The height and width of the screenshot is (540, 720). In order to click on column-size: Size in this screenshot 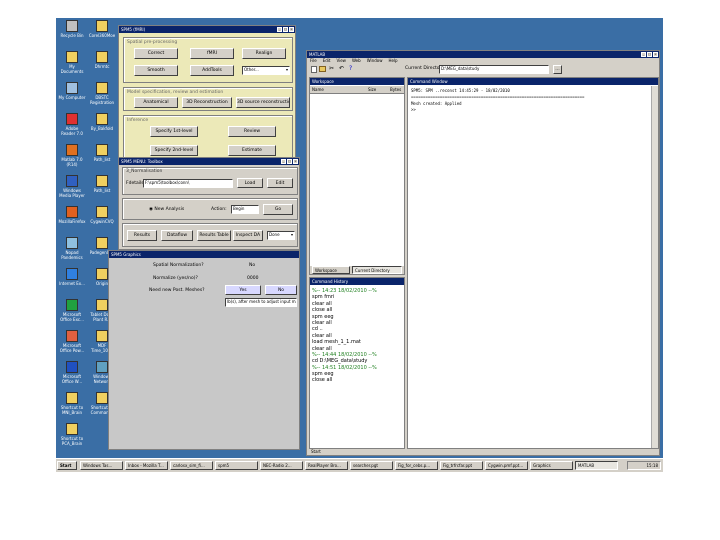, I will do `click(372, 89)`.